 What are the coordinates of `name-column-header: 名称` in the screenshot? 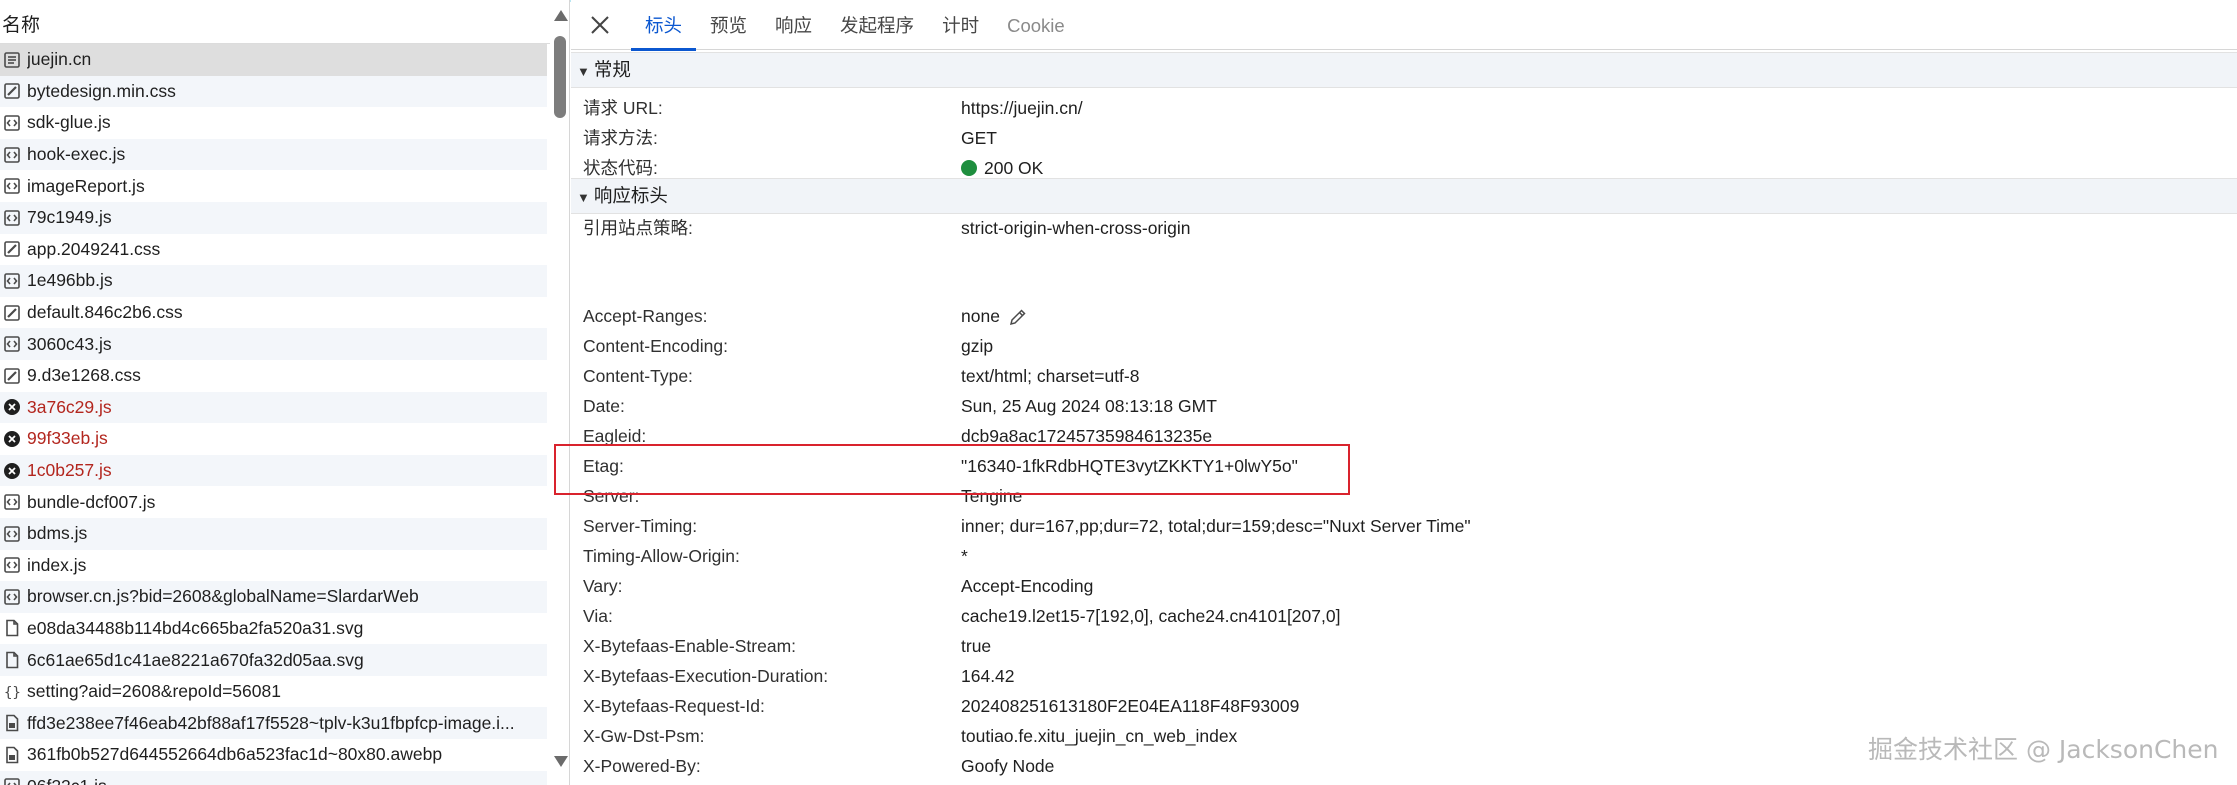 It's located at (21, 25).